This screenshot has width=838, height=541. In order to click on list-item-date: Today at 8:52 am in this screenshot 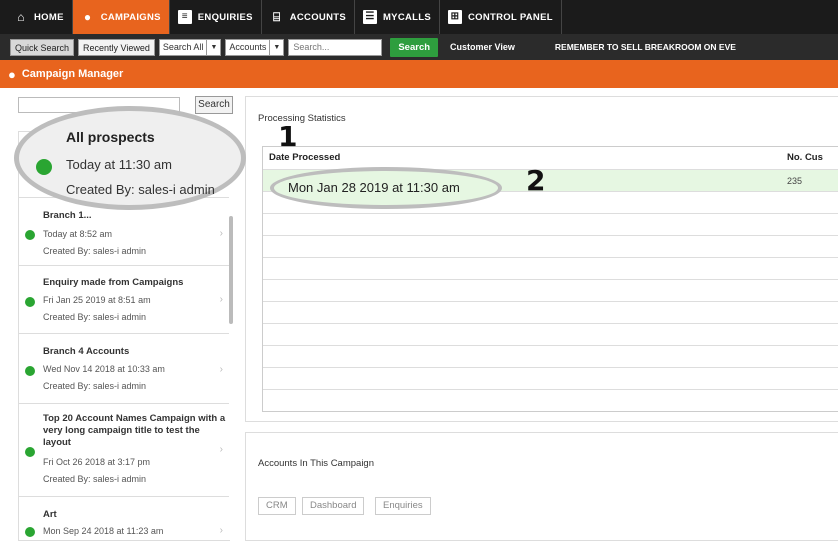, I will do `click(78, 234)`.